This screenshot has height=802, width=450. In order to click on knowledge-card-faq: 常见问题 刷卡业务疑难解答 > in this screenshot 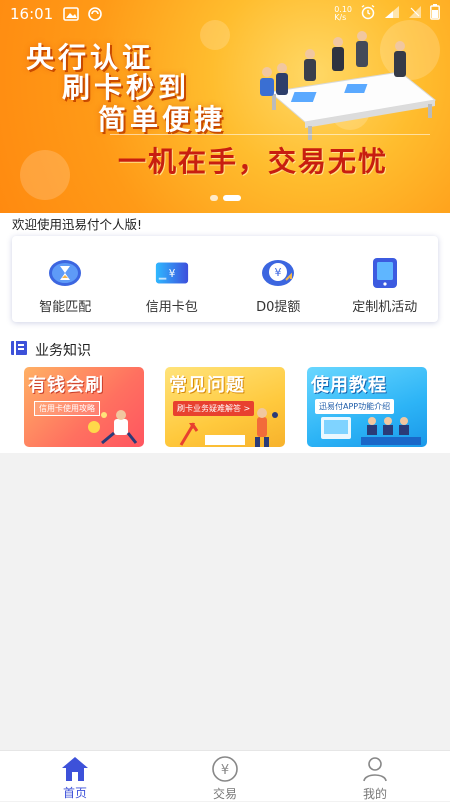, I will do `click(225, 407)`.